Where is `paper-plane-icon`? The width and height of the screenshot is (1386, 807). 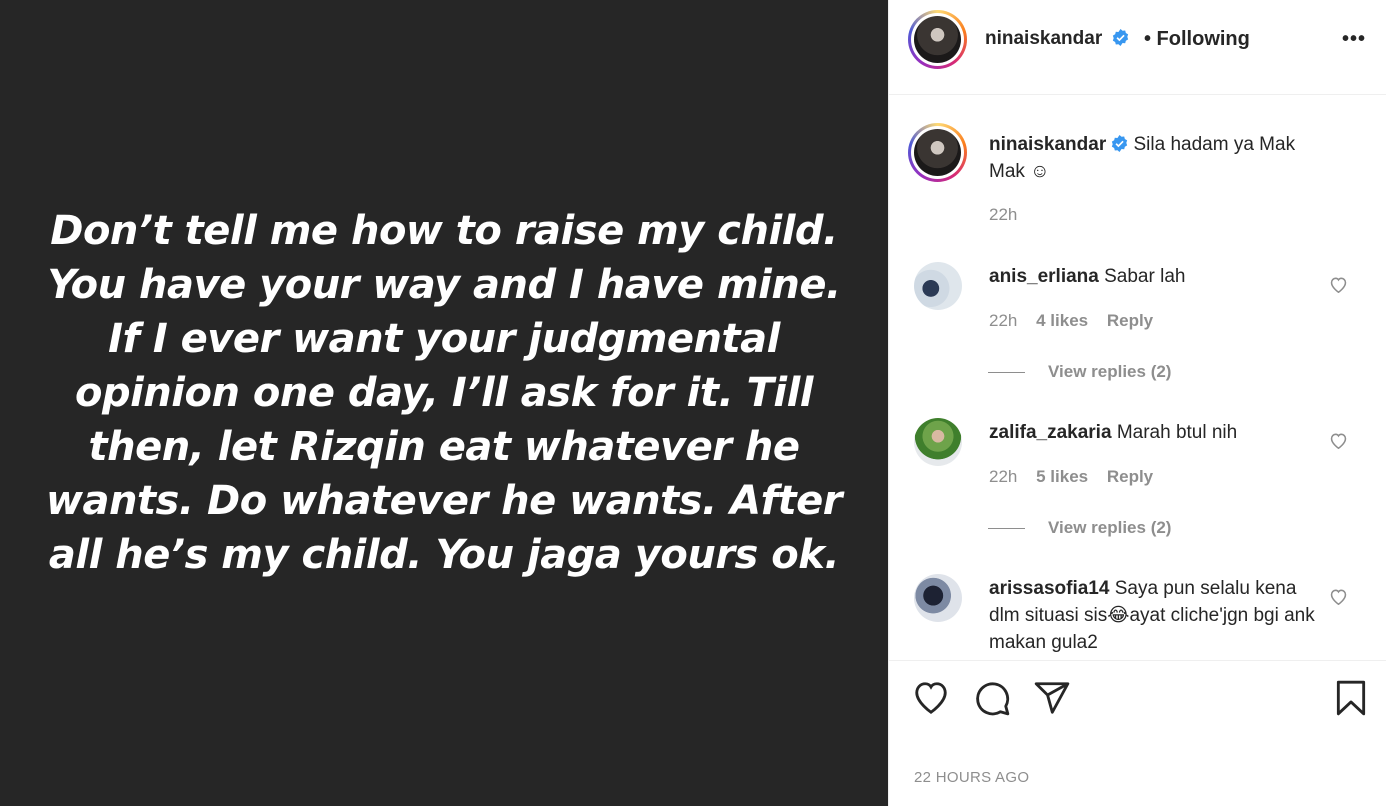 paper-plane-icon is located at coordinates (1052, 698).